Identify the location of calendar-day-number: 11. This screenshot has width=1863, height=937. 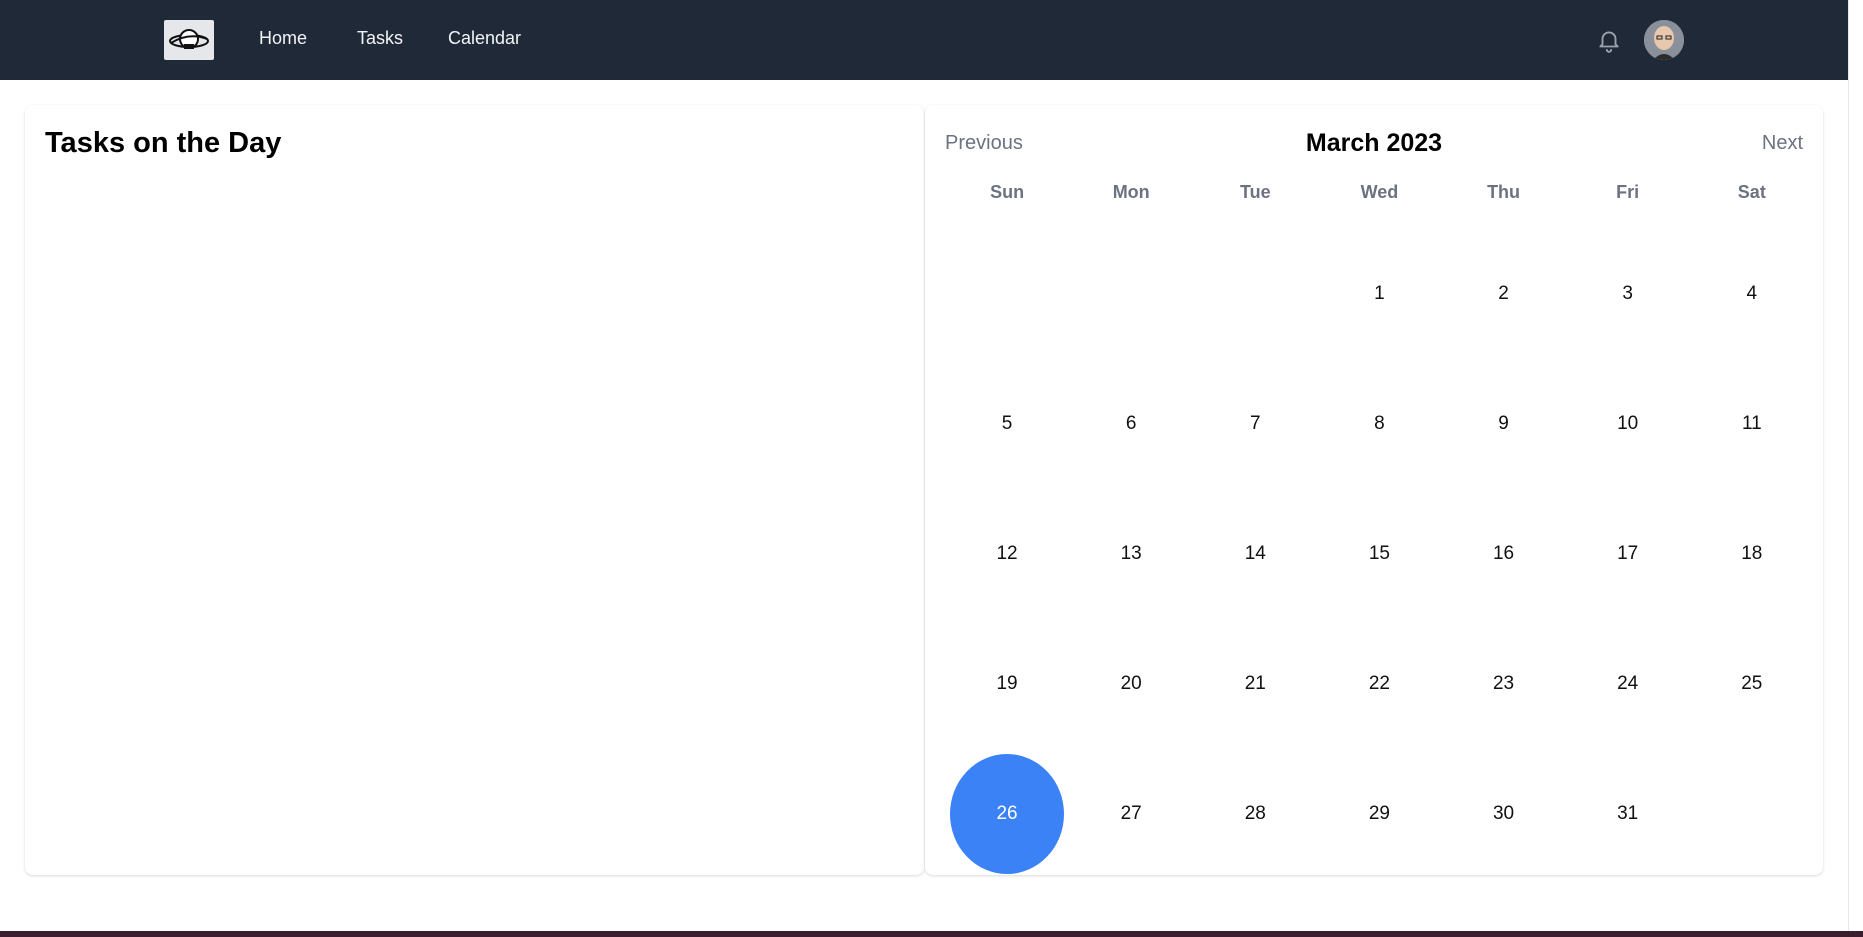
(1751, 423).